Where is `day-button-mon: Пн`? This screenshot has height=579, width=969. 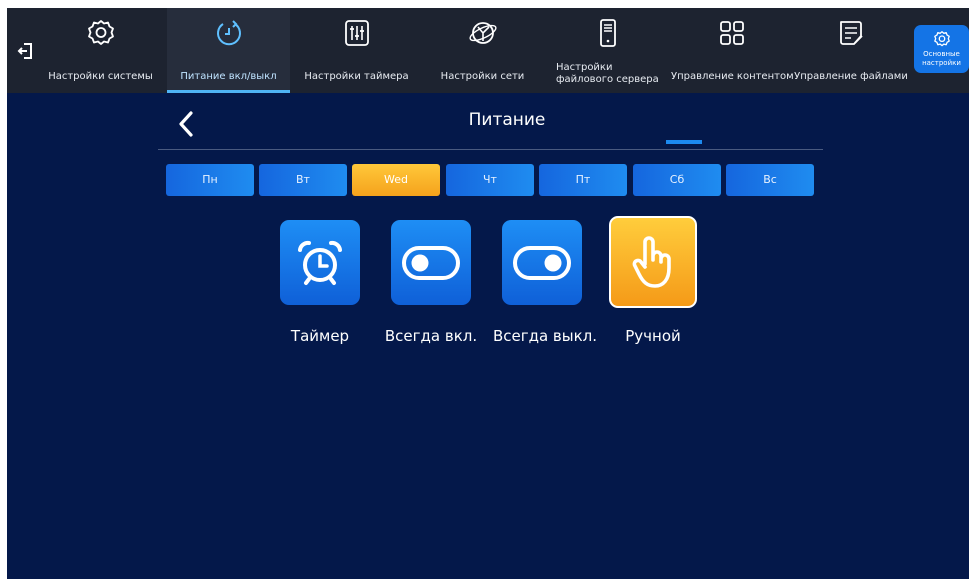
day-button-mon: Пн is located at coordinates (210, 180).